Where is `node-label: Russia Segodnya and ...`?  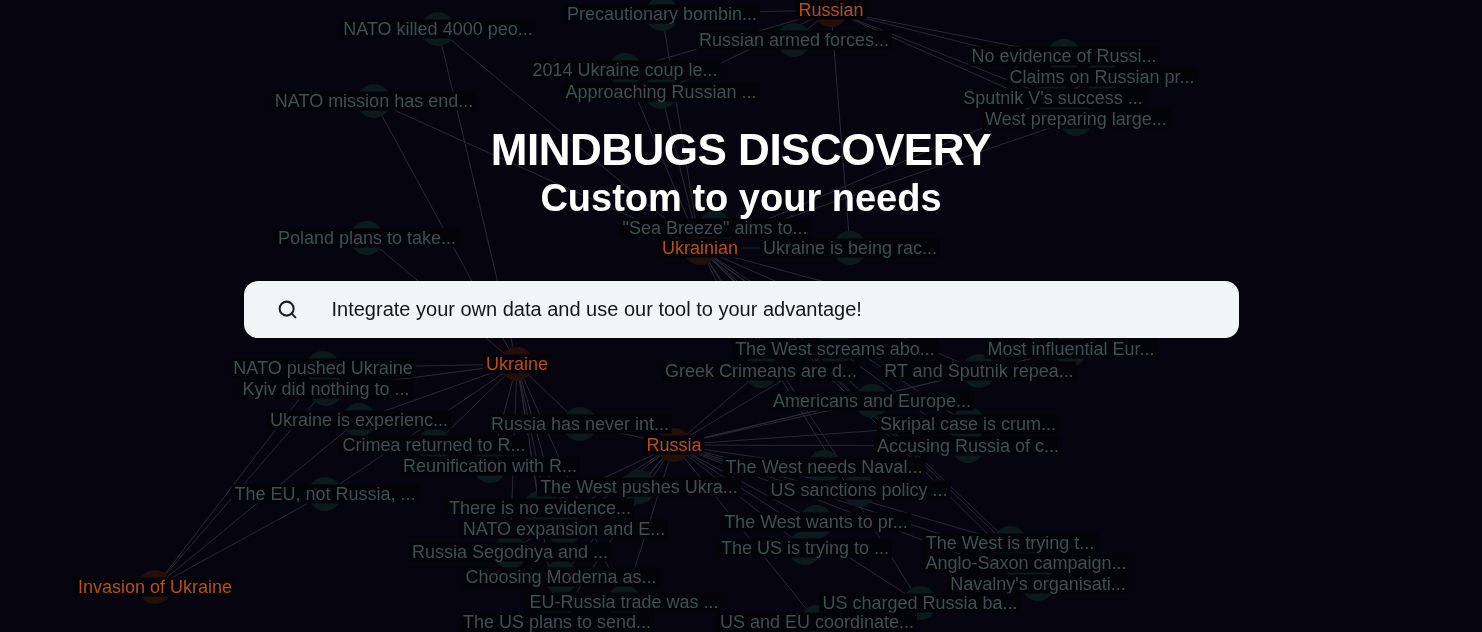
node-label: Russia Segodnya and ... is located at coordinates (510, 552).